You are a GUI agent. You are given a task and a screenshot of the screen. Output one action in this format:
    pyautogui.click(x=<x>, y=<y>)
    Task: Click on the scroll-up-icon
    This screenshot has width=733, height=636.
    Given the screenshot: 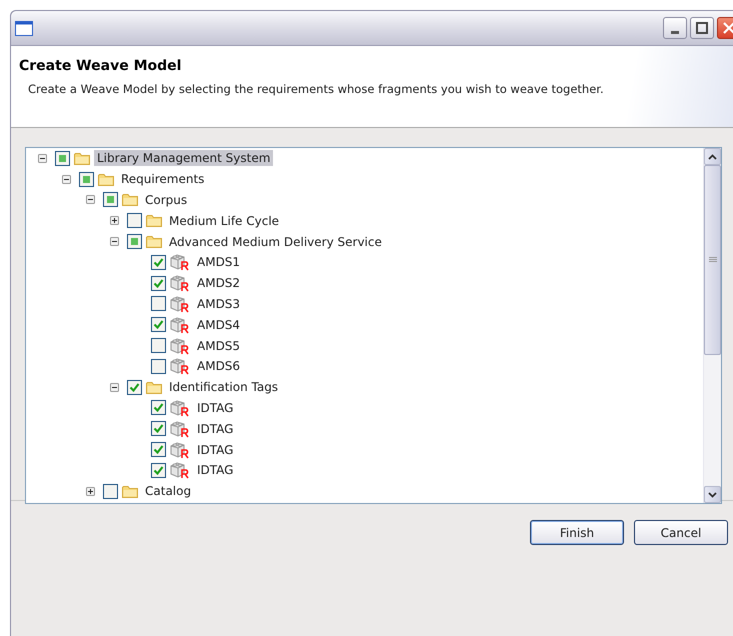 What is the action you would take?
    pyautogui.click(x=712, y=157)
    